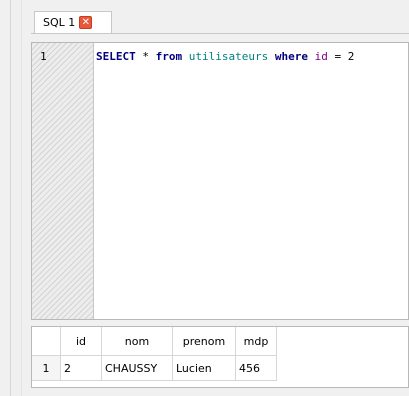 This screenshot has width=409, height=396. What do you see at coordinates (256, 368) in the screenshot?
I see `cell-mdp: 456` at bounding box center [256, 368].